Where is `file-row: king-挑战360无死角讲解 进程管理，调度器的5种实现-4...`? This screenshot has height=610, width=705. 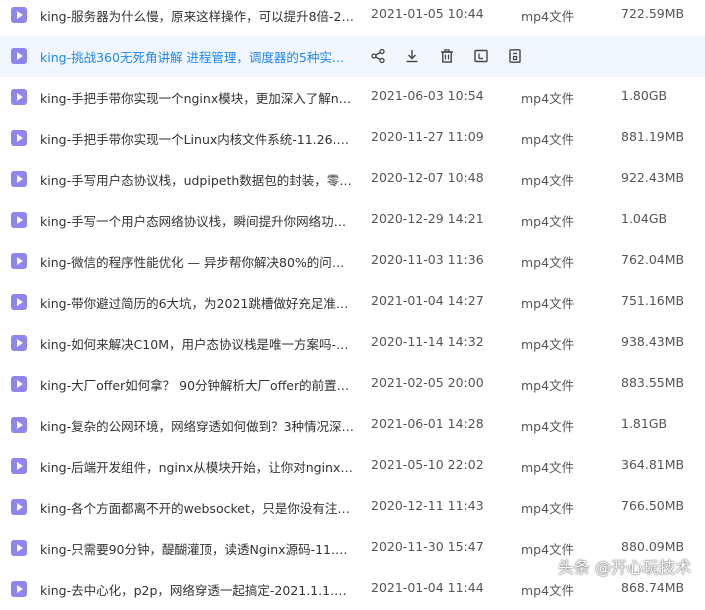
file-row: king-挑战360无死角讲解 进程管理，调度器的5种实现-4... is located at coordinates (352, 56).